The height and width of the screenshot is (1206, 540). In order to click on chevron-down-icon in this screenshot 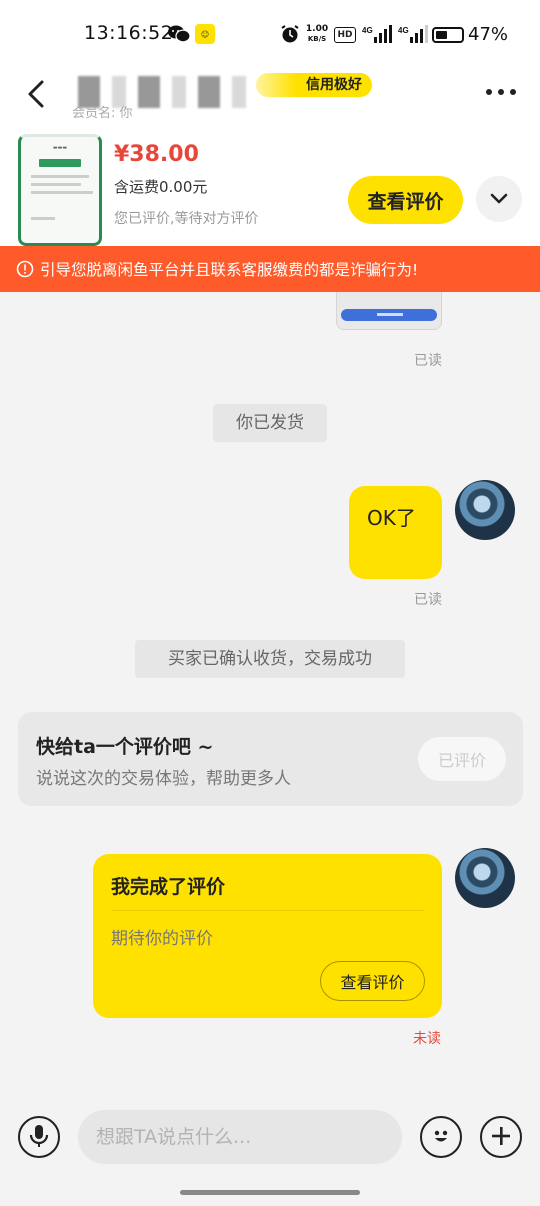, I will do `click(499, 199)`.